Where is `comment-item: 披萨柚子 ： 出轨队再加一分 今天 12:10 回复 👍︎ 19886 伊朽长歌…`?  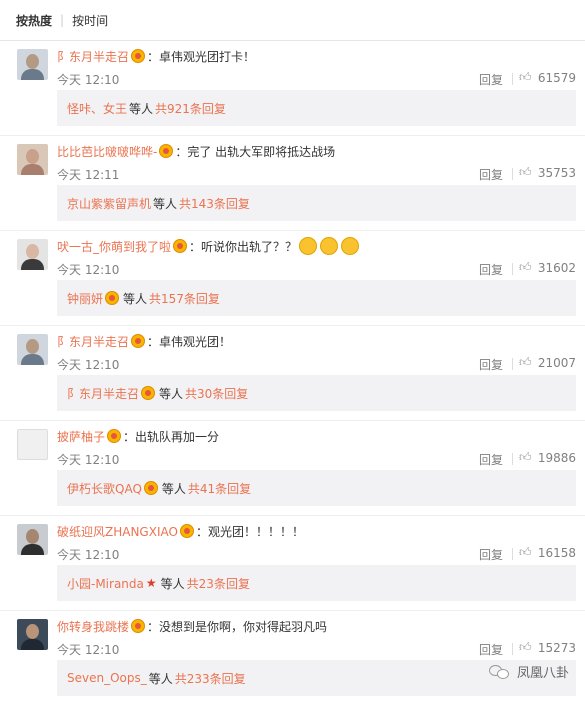
comment-item: 披萨柚子 ： 出轨队再加一分 今天 12:10 回复 👍︎ 19886 伊朽长歌… is located at coordinates (292, 468).